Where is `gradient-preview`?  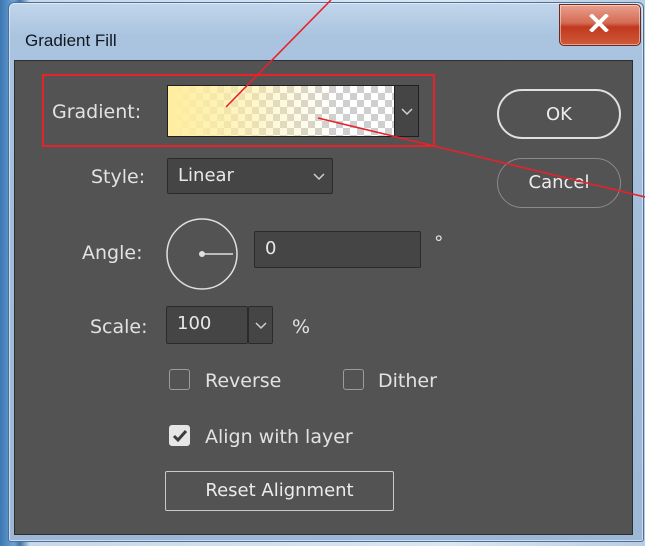
gradient-preview is located at coordinates (281, 111).